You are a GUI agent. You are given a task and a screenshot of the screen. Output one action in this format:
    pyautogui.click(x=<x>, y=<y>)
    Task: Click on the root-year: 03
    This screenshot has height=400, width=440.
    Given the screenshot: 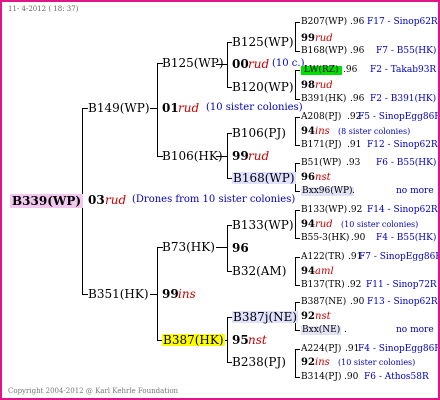 What is the action you would take?
    pyautogui.click(x=96, y=200)
    